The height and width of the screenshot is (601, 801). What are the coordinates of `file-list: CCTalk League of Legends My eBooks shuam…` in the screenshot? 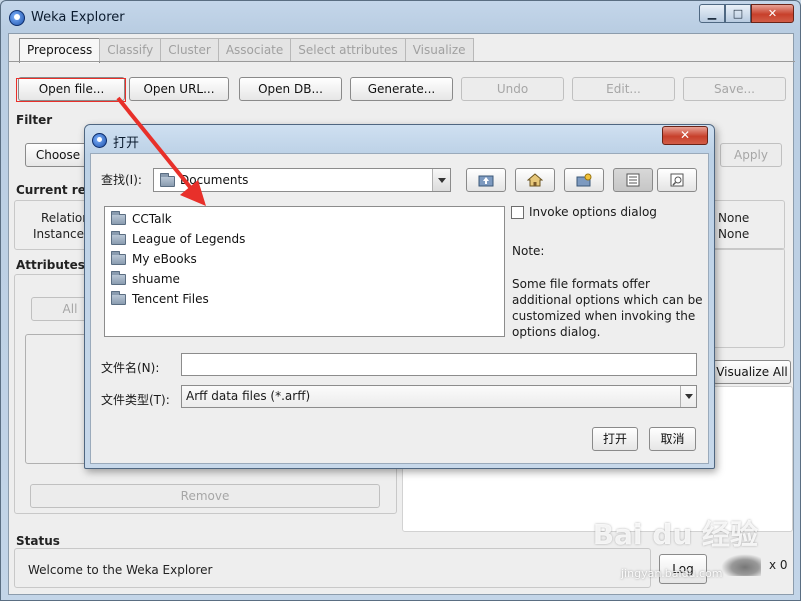 It's located at (304, 271).